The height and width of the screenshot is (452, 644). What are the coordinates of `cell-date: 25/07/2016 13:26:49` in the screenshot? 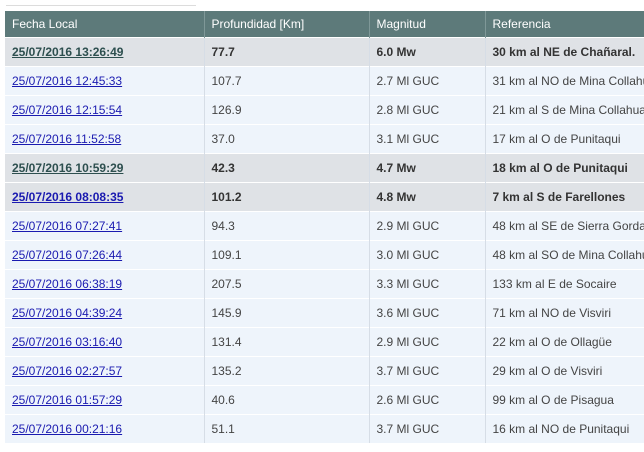 It's located at (104, 52).